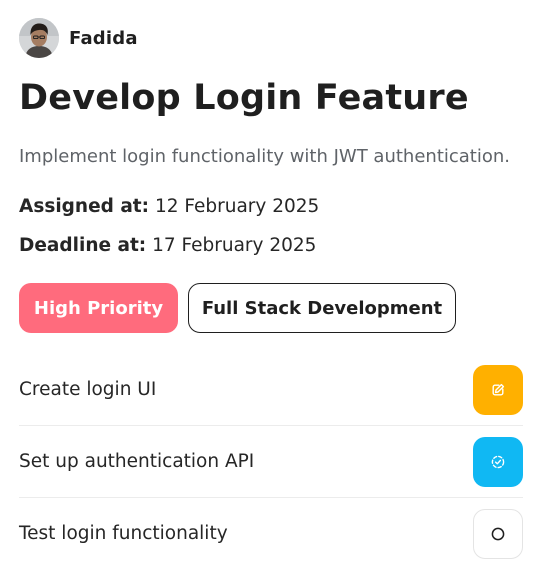 This screenshot has height=581, width=541. What do you see at coordinates (271, 390) in the screenshot?
I see `subtask-row: Create login UI` at bounding box center [271, 390].